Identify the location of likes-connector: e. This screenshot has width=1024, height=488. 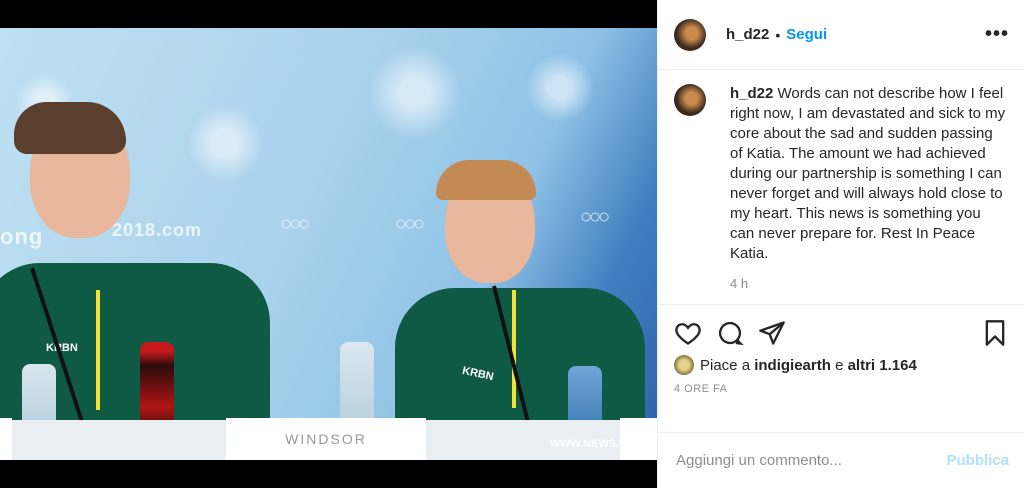
(839, 365).